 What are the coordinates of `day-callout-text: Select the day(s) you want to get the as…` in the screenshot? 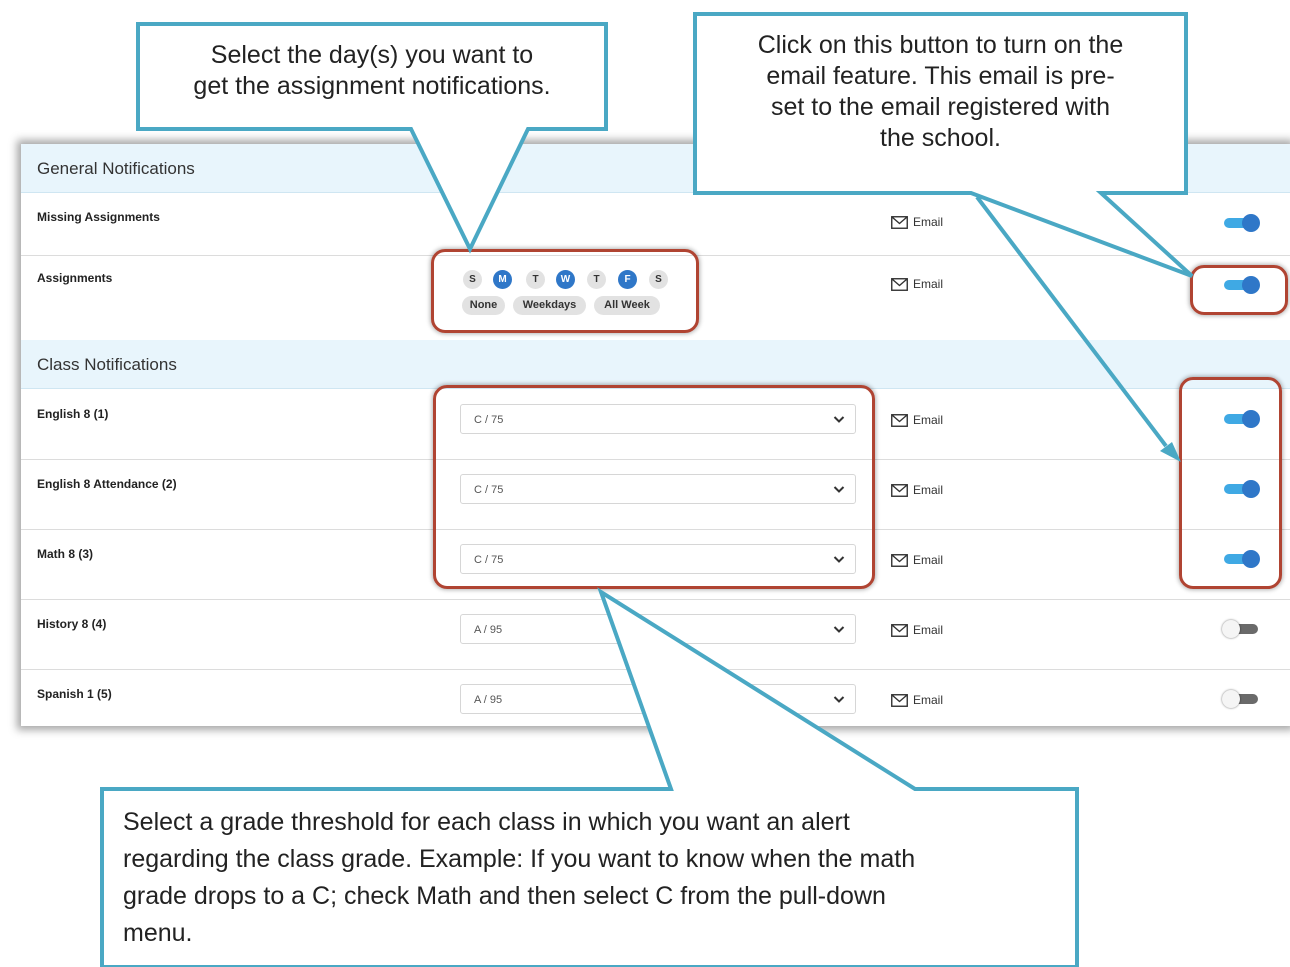 It's located at (372, 70).